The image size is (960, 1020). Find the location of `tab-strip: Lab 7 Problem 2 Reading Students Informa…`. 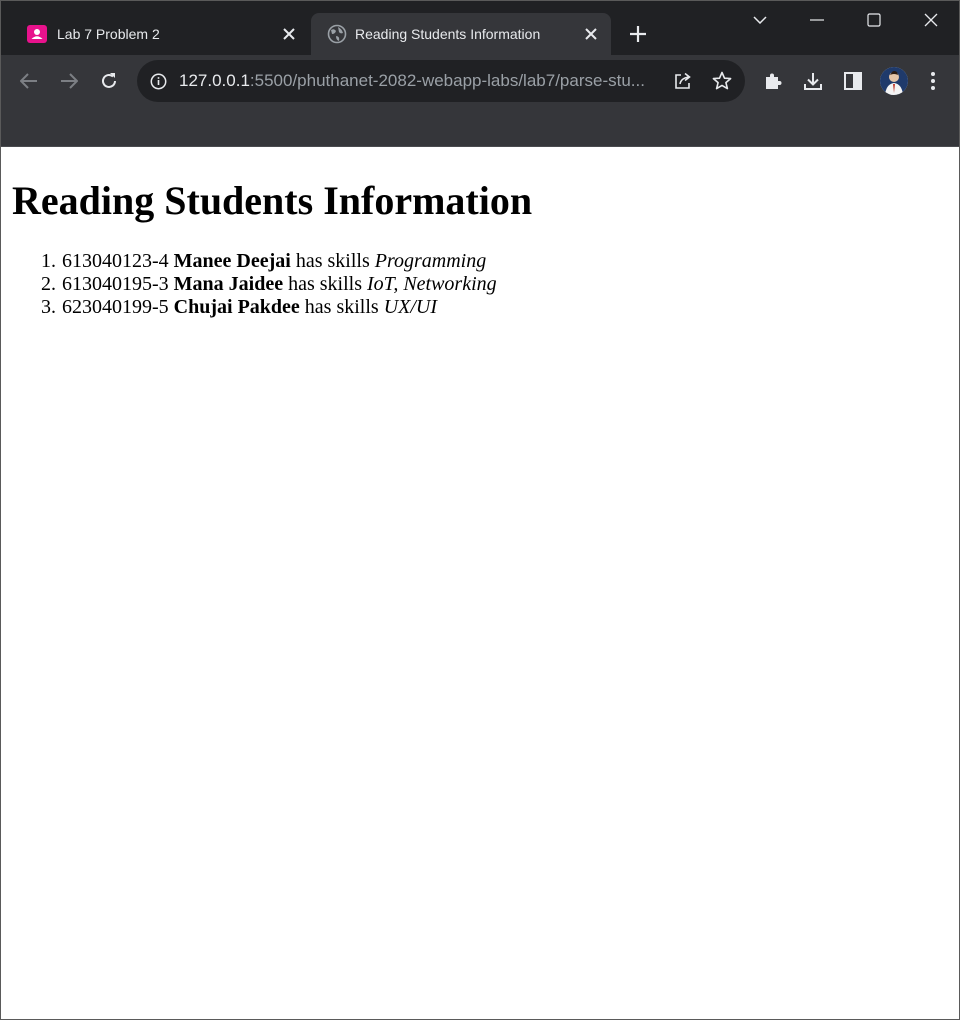

tab-strip: Lab 7 Problem 2 Reading Students Informa… is located at coordinates (480, 28).